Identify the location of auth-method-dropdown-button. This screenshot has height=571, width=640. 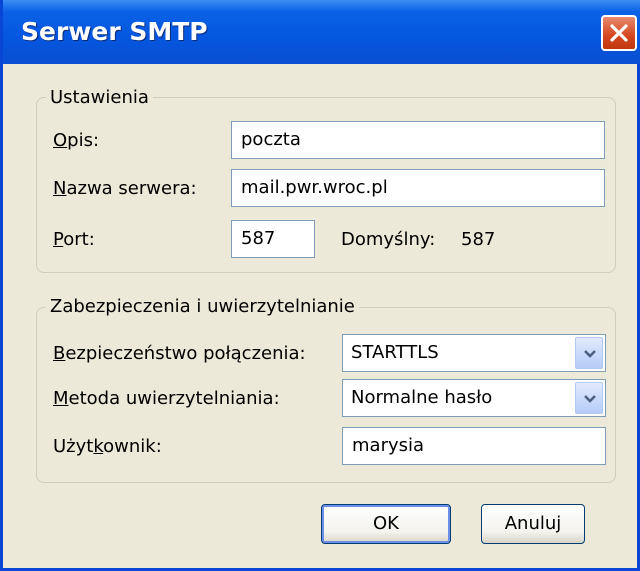
(589, 398).